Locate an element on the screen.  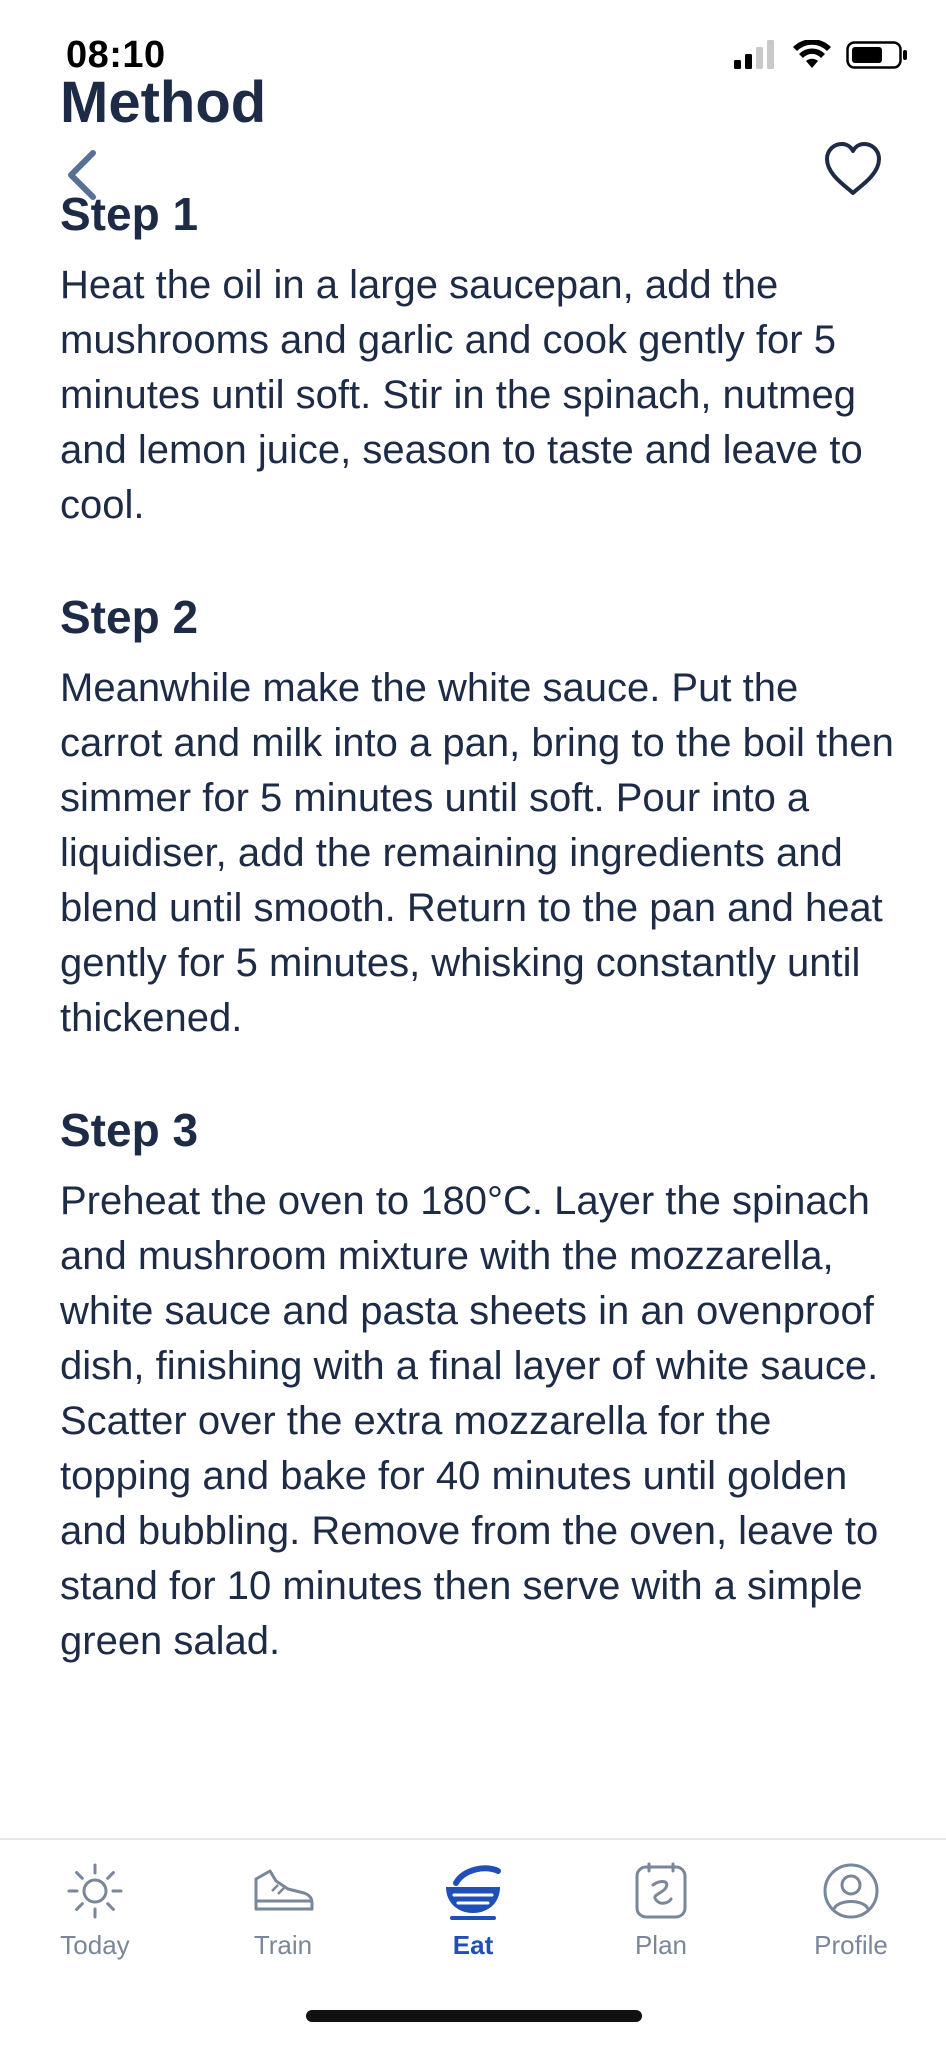
step-heading: Step 2 is located at coordinates (129, 617).